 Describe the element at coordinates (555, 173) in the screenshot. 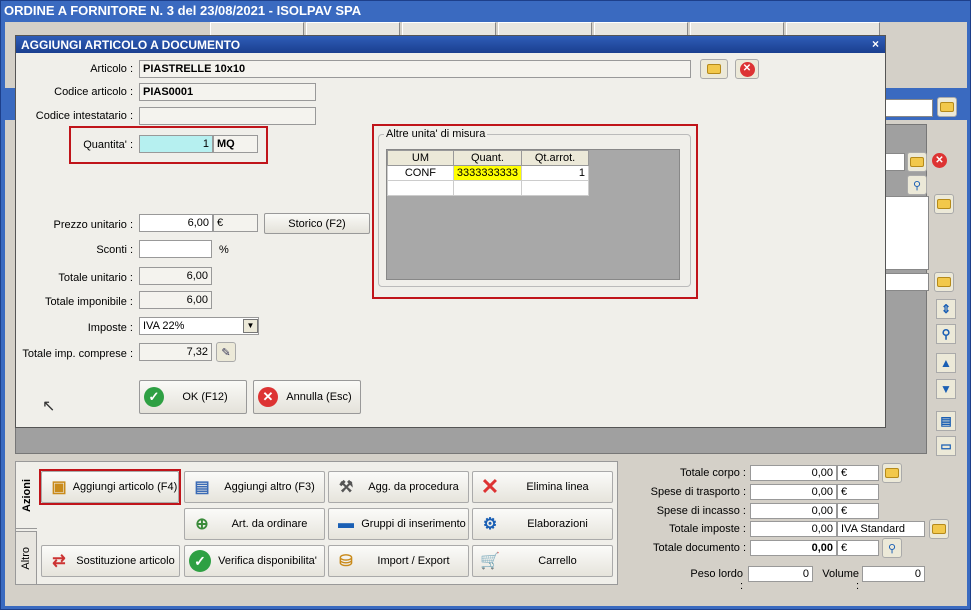

I see `cell-arrot: 1` at that location.